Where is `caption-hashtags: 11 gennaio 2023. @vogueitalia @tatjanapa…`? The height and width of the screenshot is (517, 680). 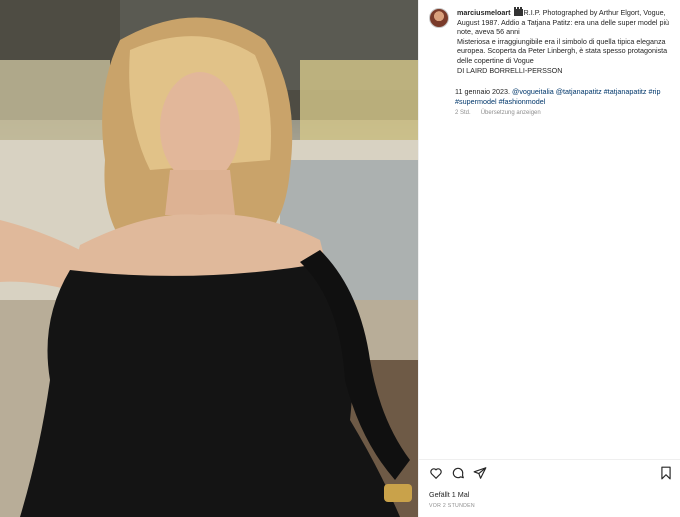 caption-hashtags: 11 gennaio 2023. @vogueitalia @tatjanapa… is located at coordinates (566, 96).